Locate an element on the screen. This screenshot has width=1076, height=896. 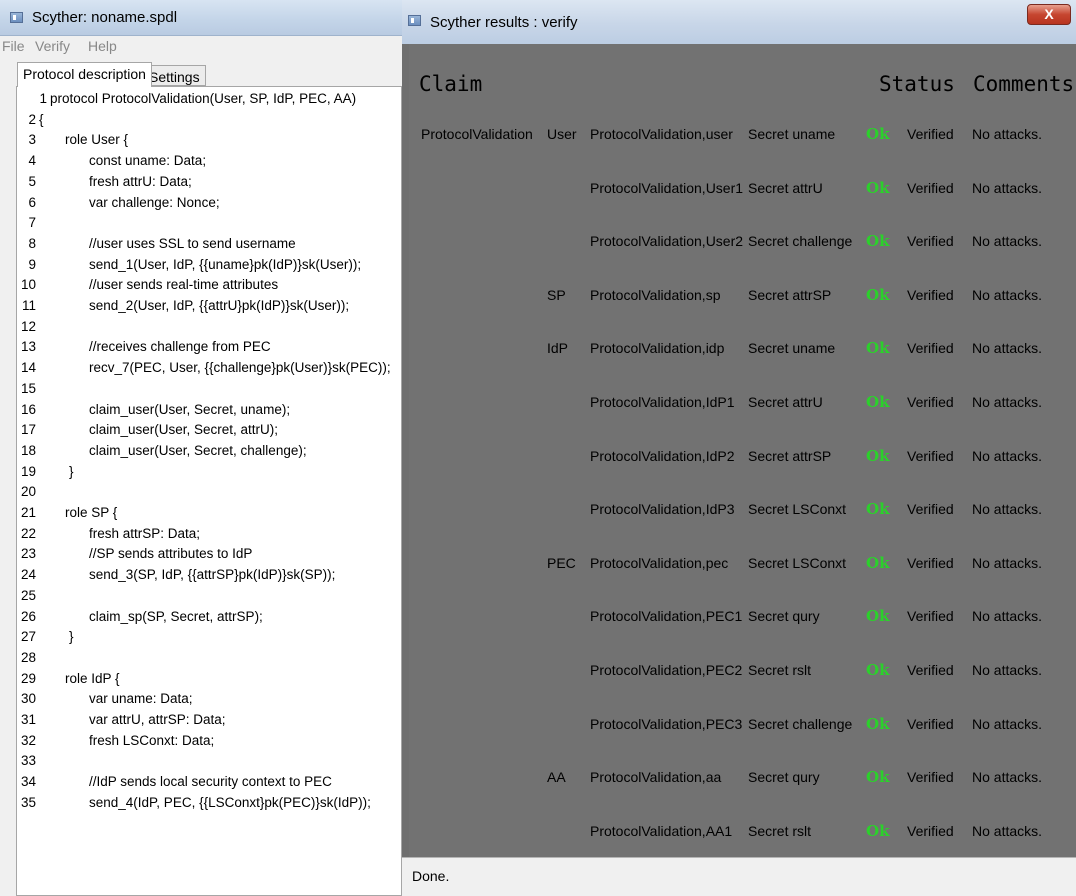
line-number: 12 is located at coordinates (28, 326).